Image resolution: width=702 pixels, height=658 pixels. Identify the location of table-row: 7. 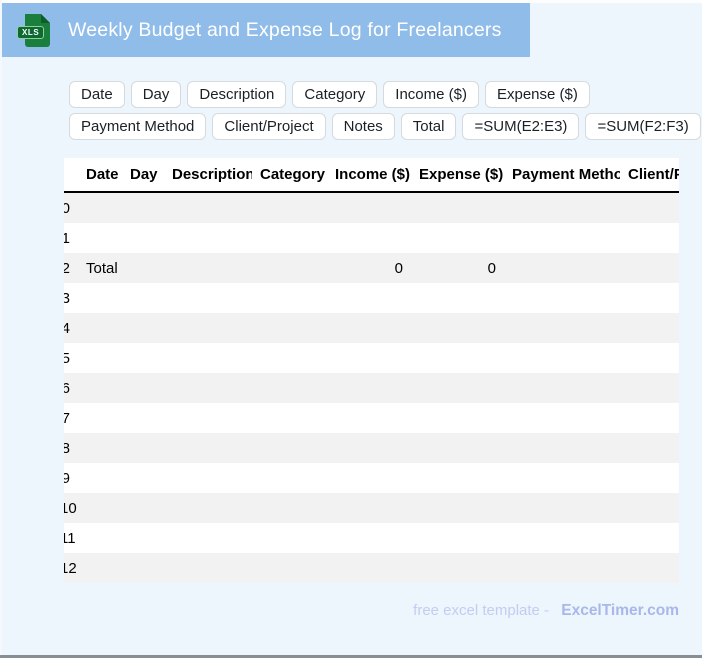
(371, 418).